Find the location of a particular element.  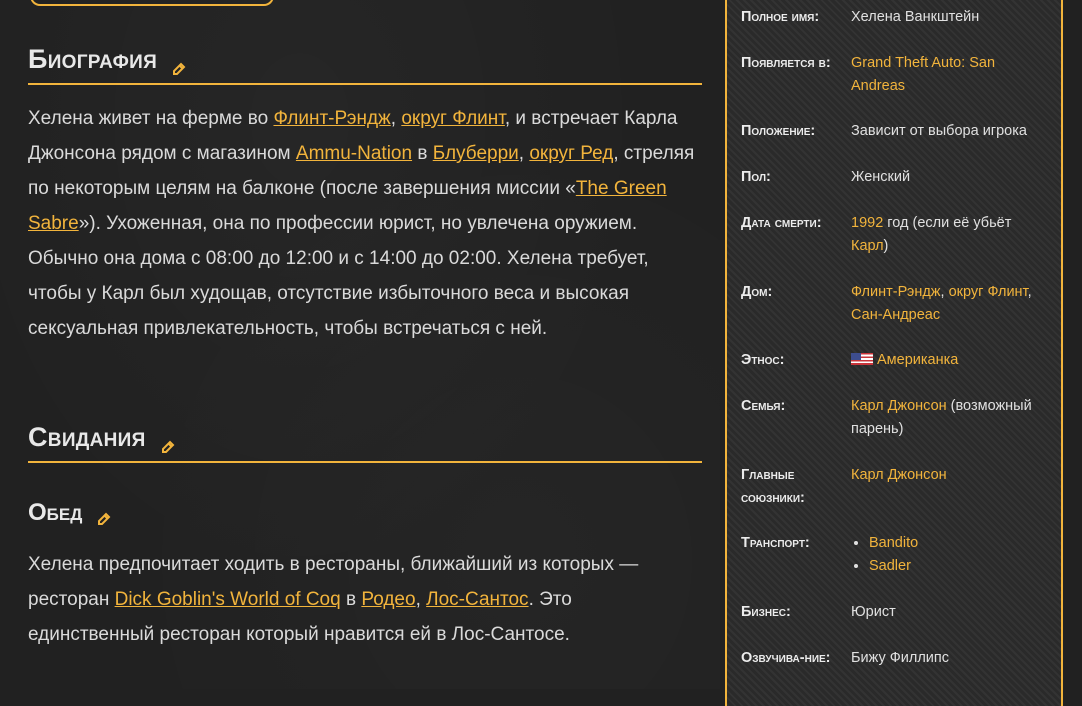

infobox-value: Зависит от выбора игрока is located at coordinates (939, 131).